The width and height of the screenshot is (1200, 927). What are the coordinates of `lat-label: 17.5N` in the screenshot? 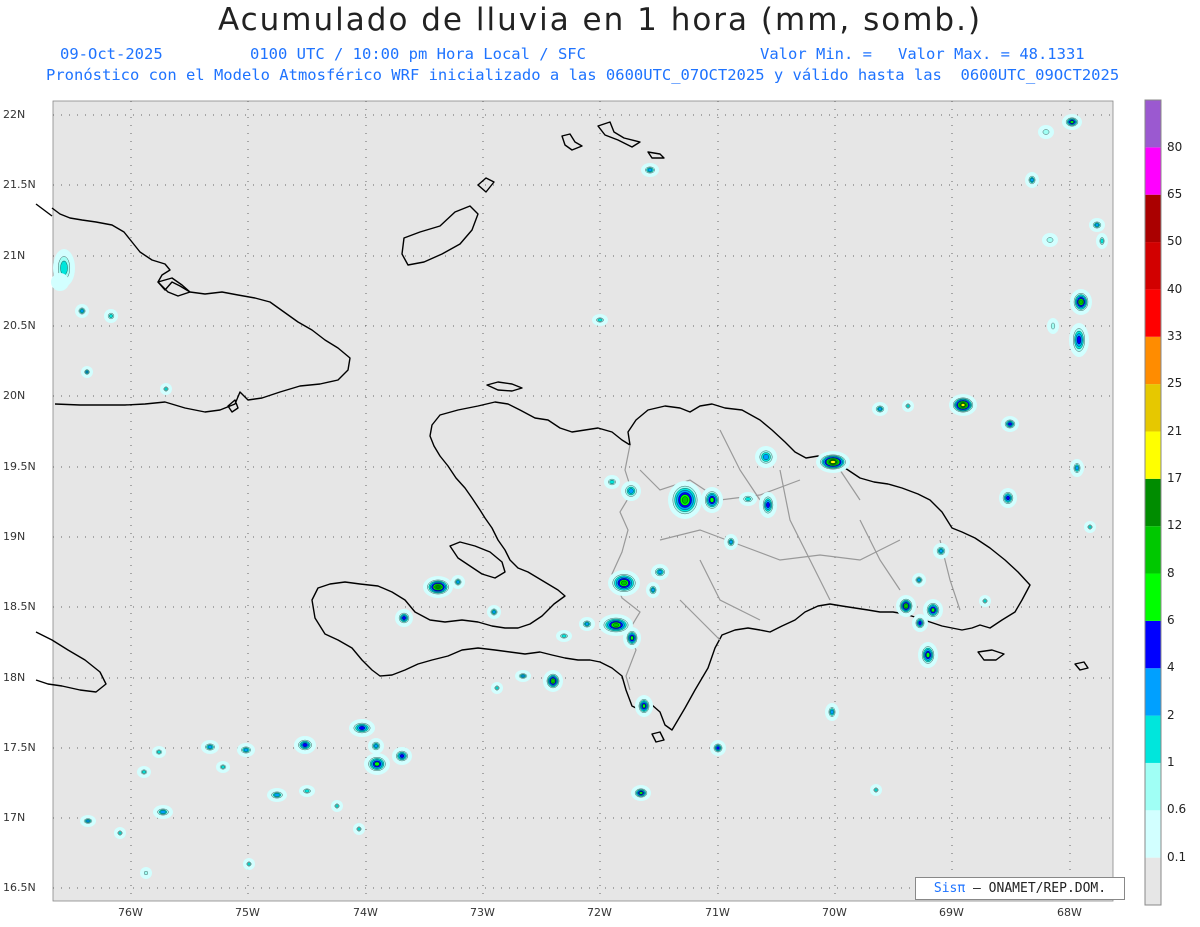 It's located at (19, 747).